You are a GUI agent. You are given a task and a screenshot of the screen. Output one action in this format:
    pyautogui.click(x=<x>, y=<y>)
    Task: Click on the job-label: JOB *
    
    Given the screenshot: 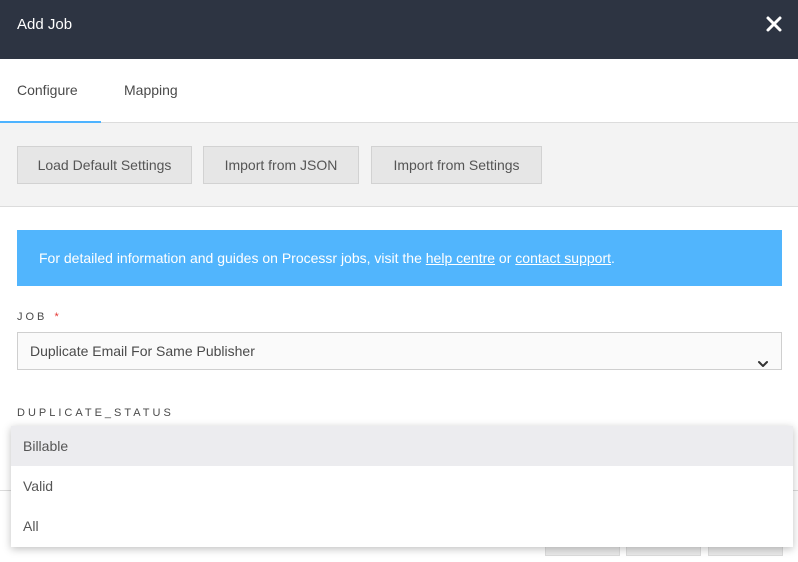 What is the action you would take?
    pyautogui.click(x=38, y=317)
    